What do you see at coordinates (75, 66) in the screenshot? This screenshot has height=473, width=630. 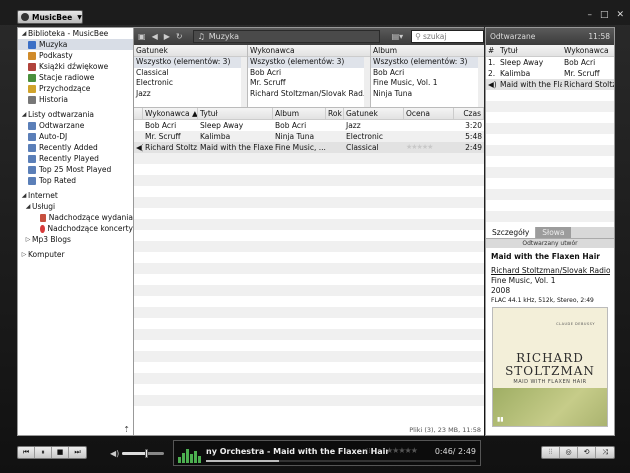 I see `sidebar-item-library: Książki dźwiękowe` at bounding box center [75, 66].